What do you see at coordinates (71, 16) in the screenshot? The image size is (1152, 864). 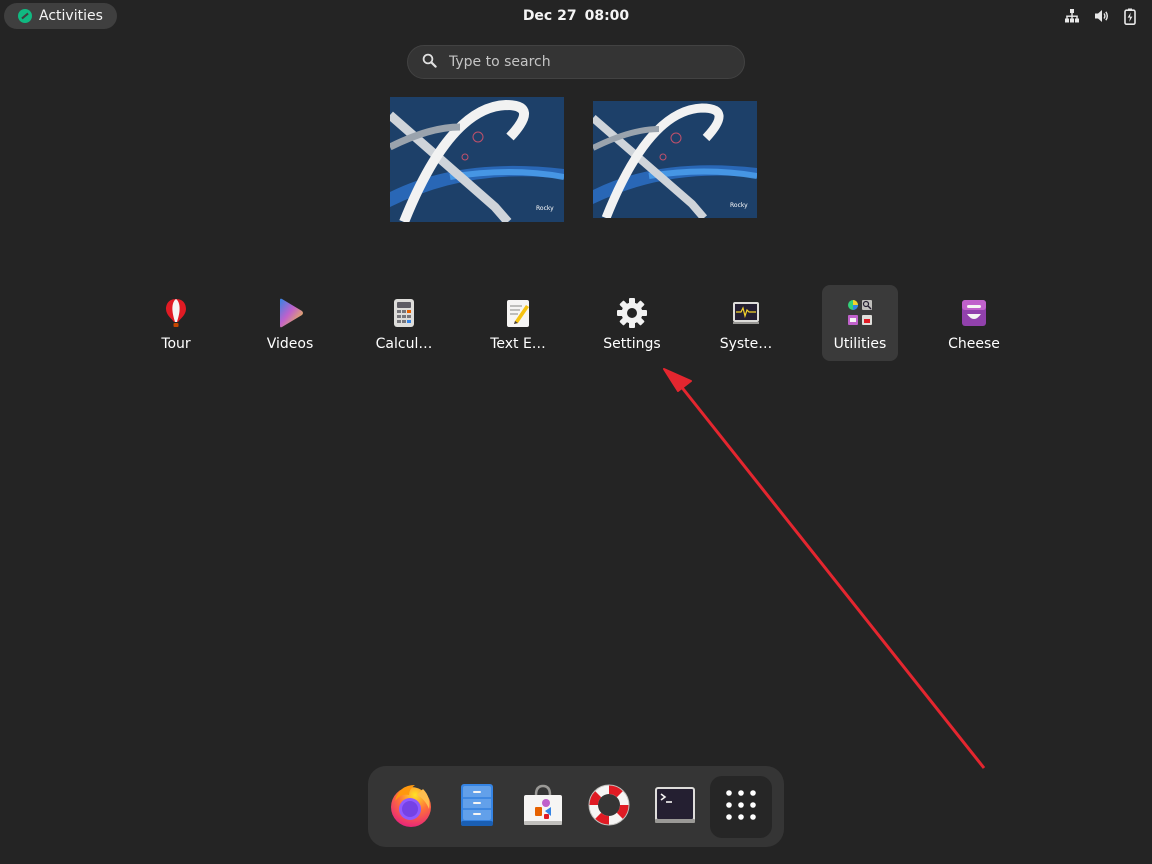 I see `activities-label: Activities` at bounding box center [71, 16].